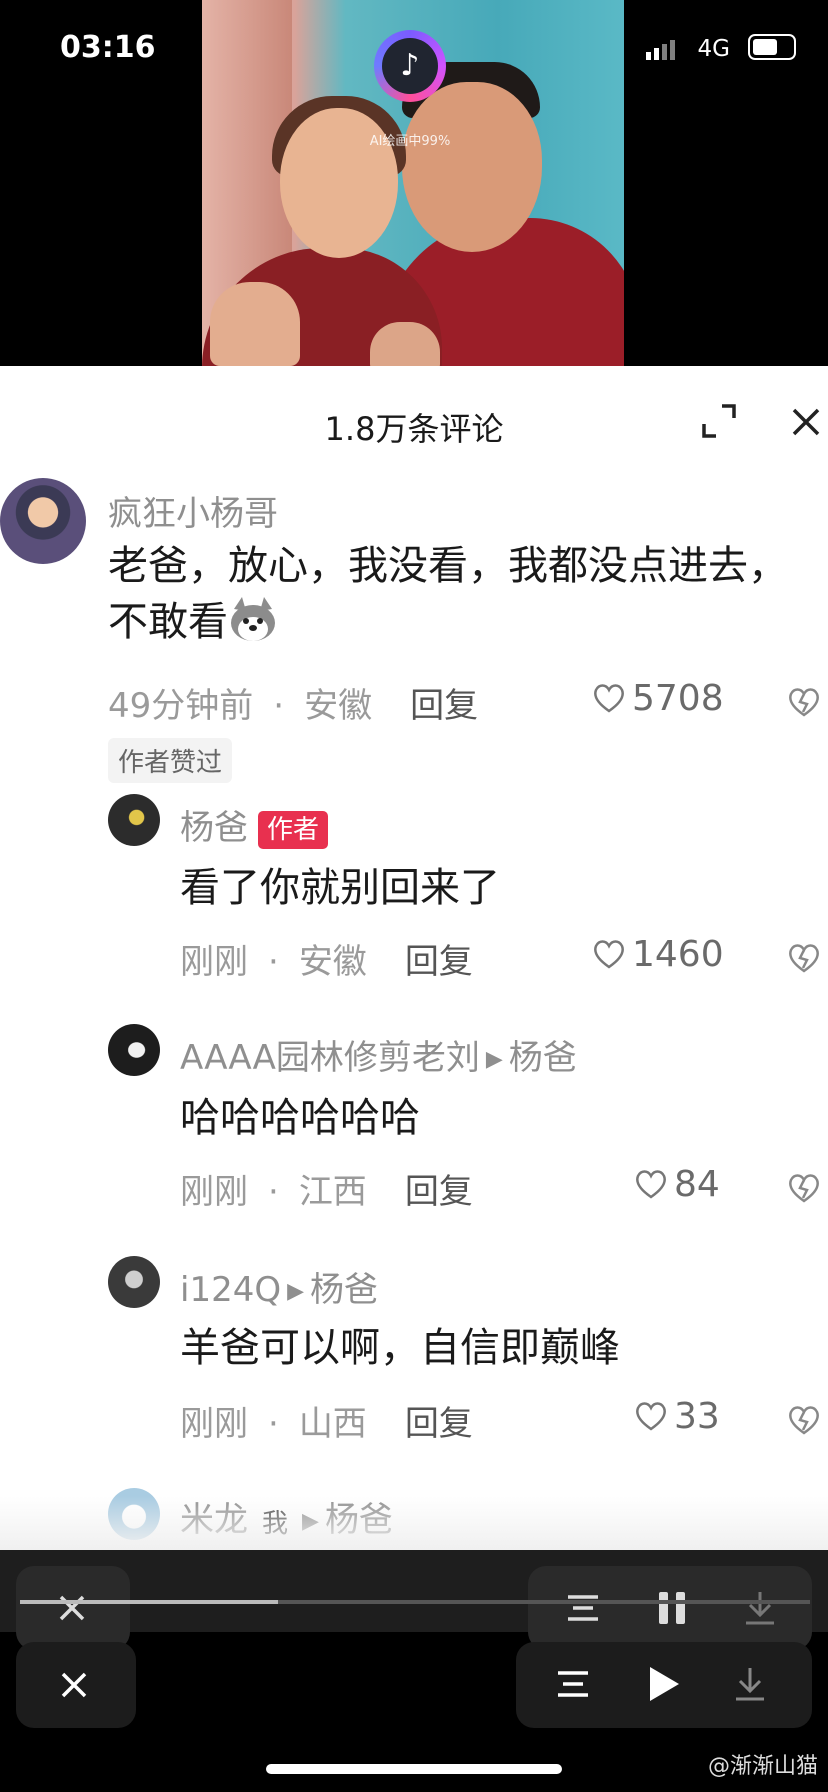 Image resolution: width=828 pixels, height=1792 pixels. I want to click on comment-time: 49分钟前, so click(181, 706).